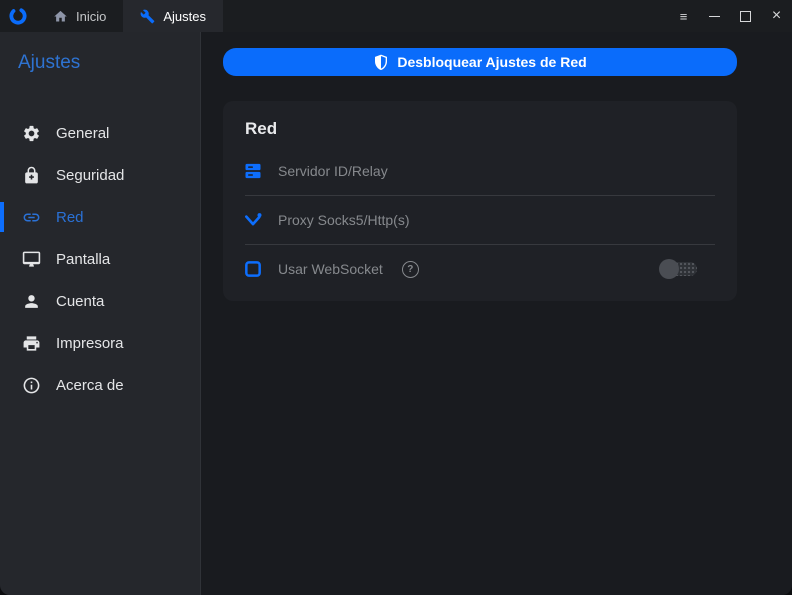 This screenshot has width=792, height=595. Describe the element at coordinates (91, 16) in the screenshot. I see `tab-label: Inicio` at that location.